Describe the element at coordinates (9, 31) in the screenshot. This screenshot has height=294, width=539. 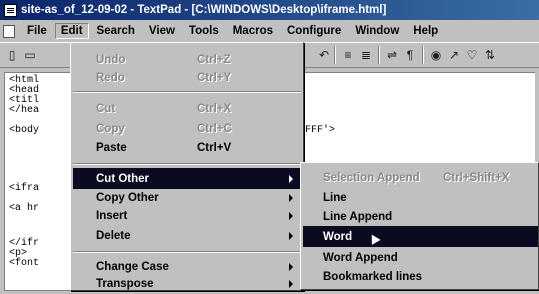
I see `document-icon` at that location.